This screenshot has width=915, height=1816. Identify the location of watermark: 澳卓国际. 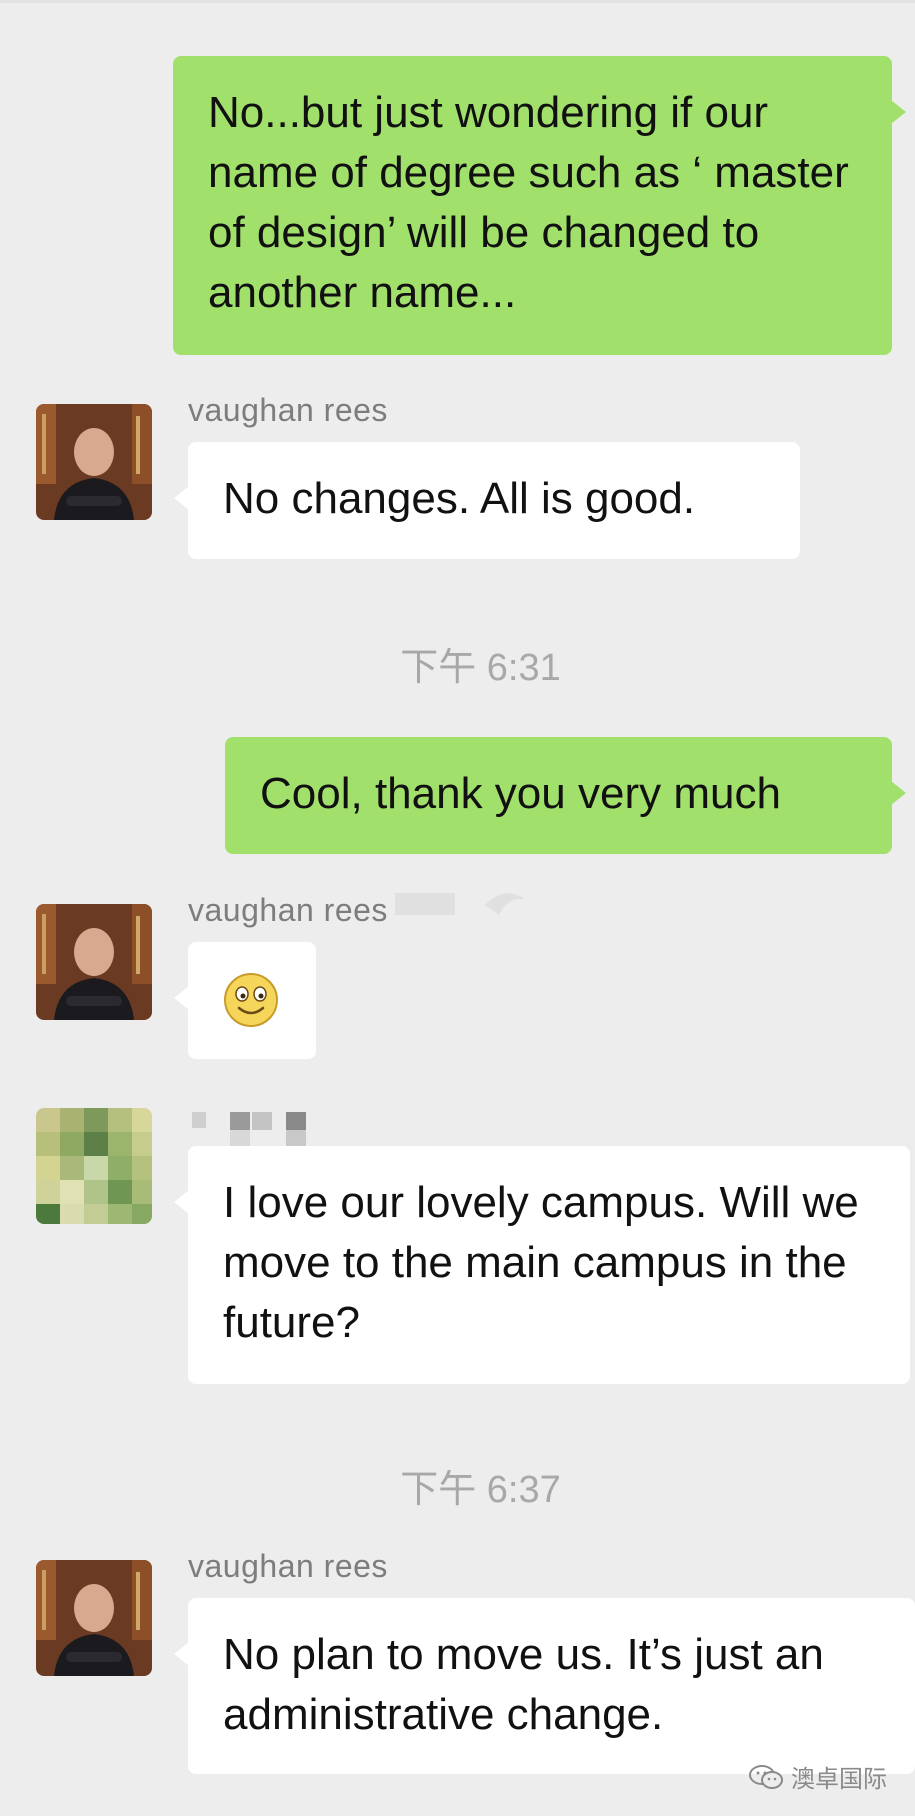
(818, 1776).